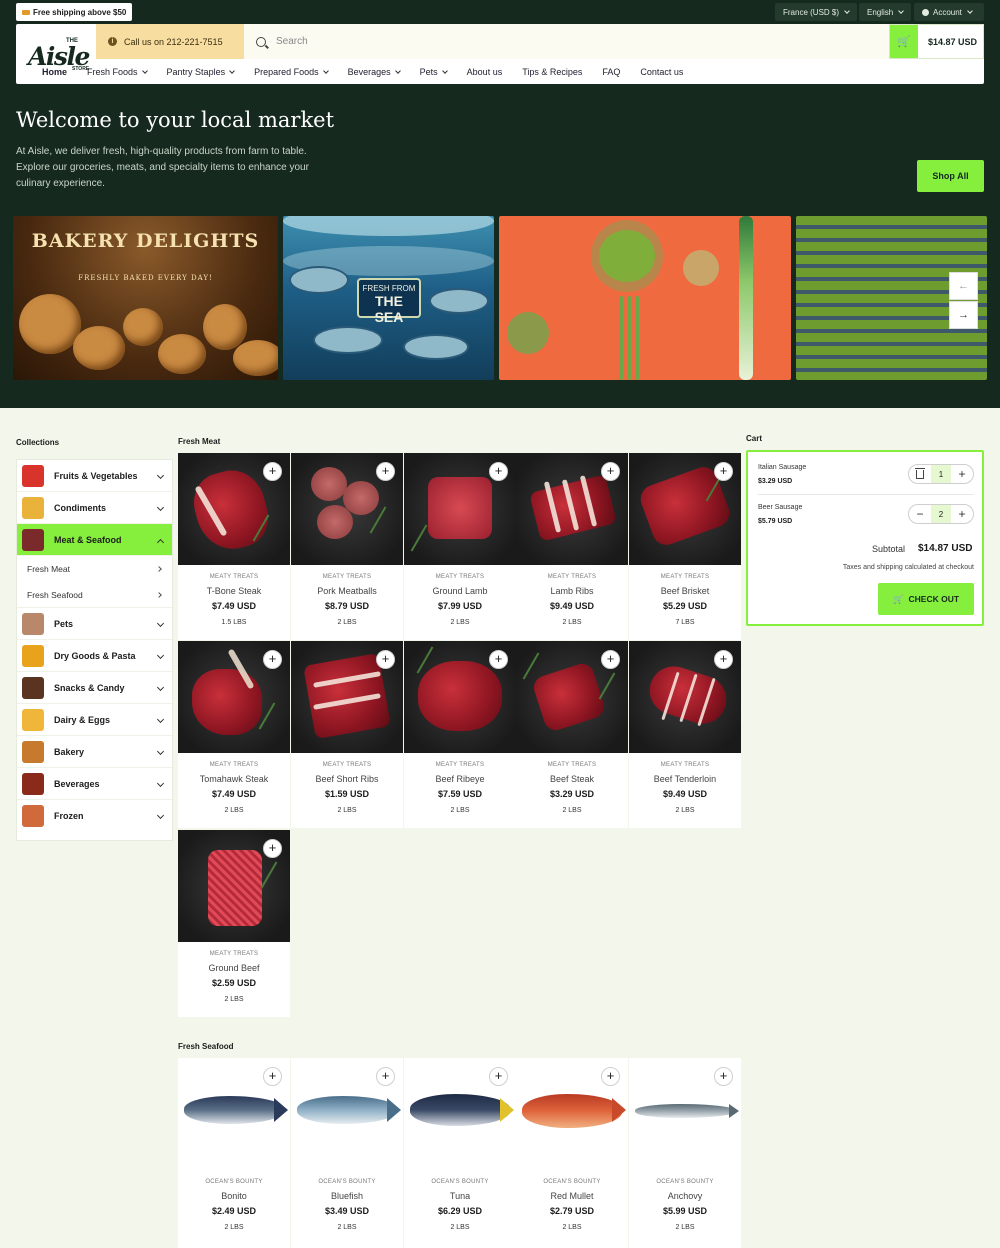 This screenshot has height=1248, width=1000. Describe the element at coordinates (941, 514) in the screenshot. I see `quantity-value: 2` at that location.